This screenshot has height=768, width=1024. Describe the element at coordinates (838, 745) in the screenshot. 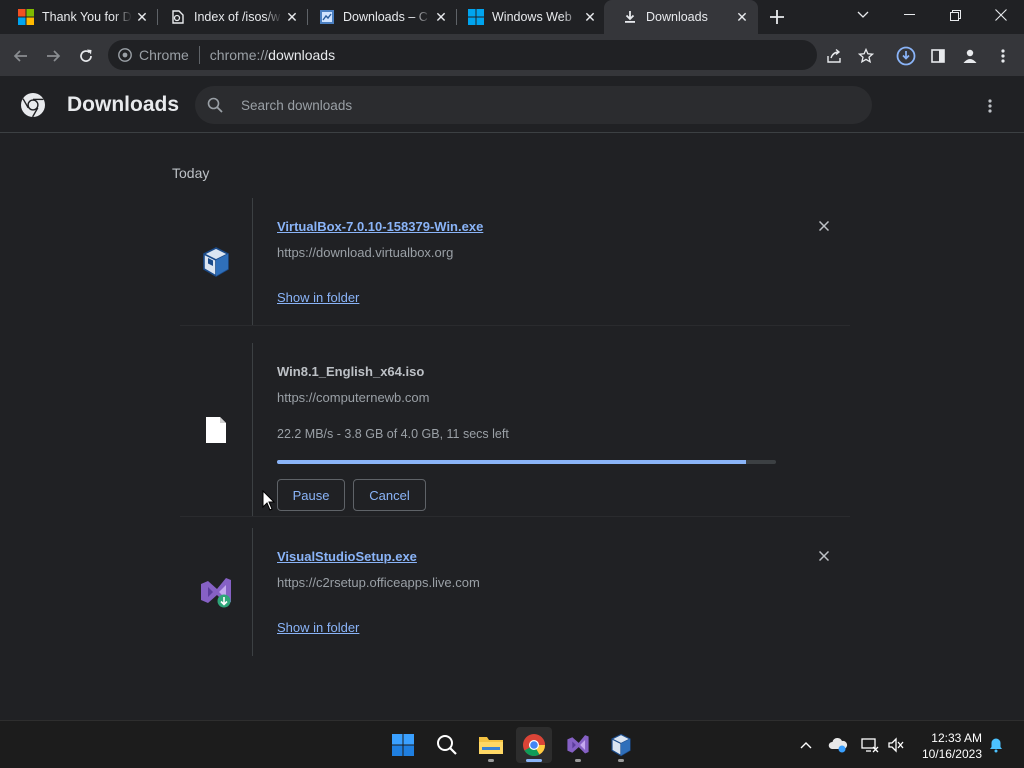

I see `onedrive-tray-button` at that location.